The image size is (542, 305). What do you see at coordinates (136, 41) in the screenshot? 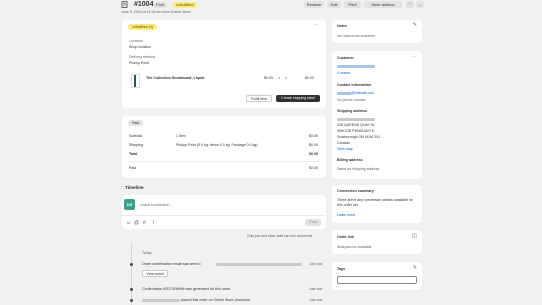
I see `location-label: Location` at bounding box center [136, 41].